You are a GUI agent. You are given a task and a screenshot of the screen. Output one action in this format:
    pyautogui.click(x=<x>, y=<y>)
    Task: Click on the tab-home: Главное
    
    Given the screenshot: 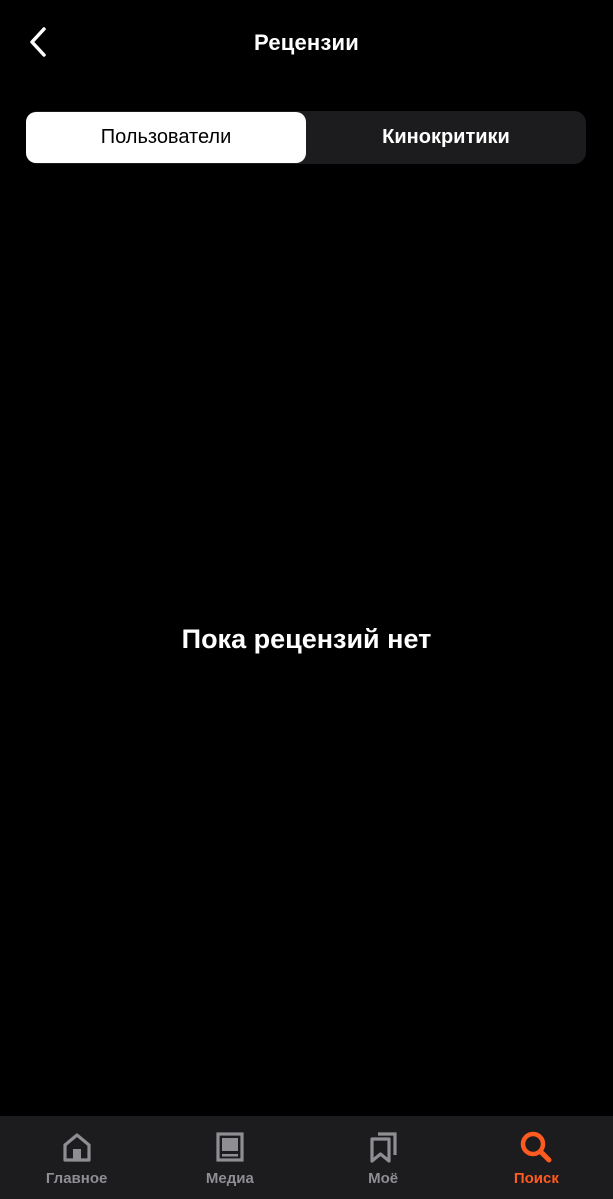 What is the action you would take?
    pyautogui.click(x=76, y=1157)
    